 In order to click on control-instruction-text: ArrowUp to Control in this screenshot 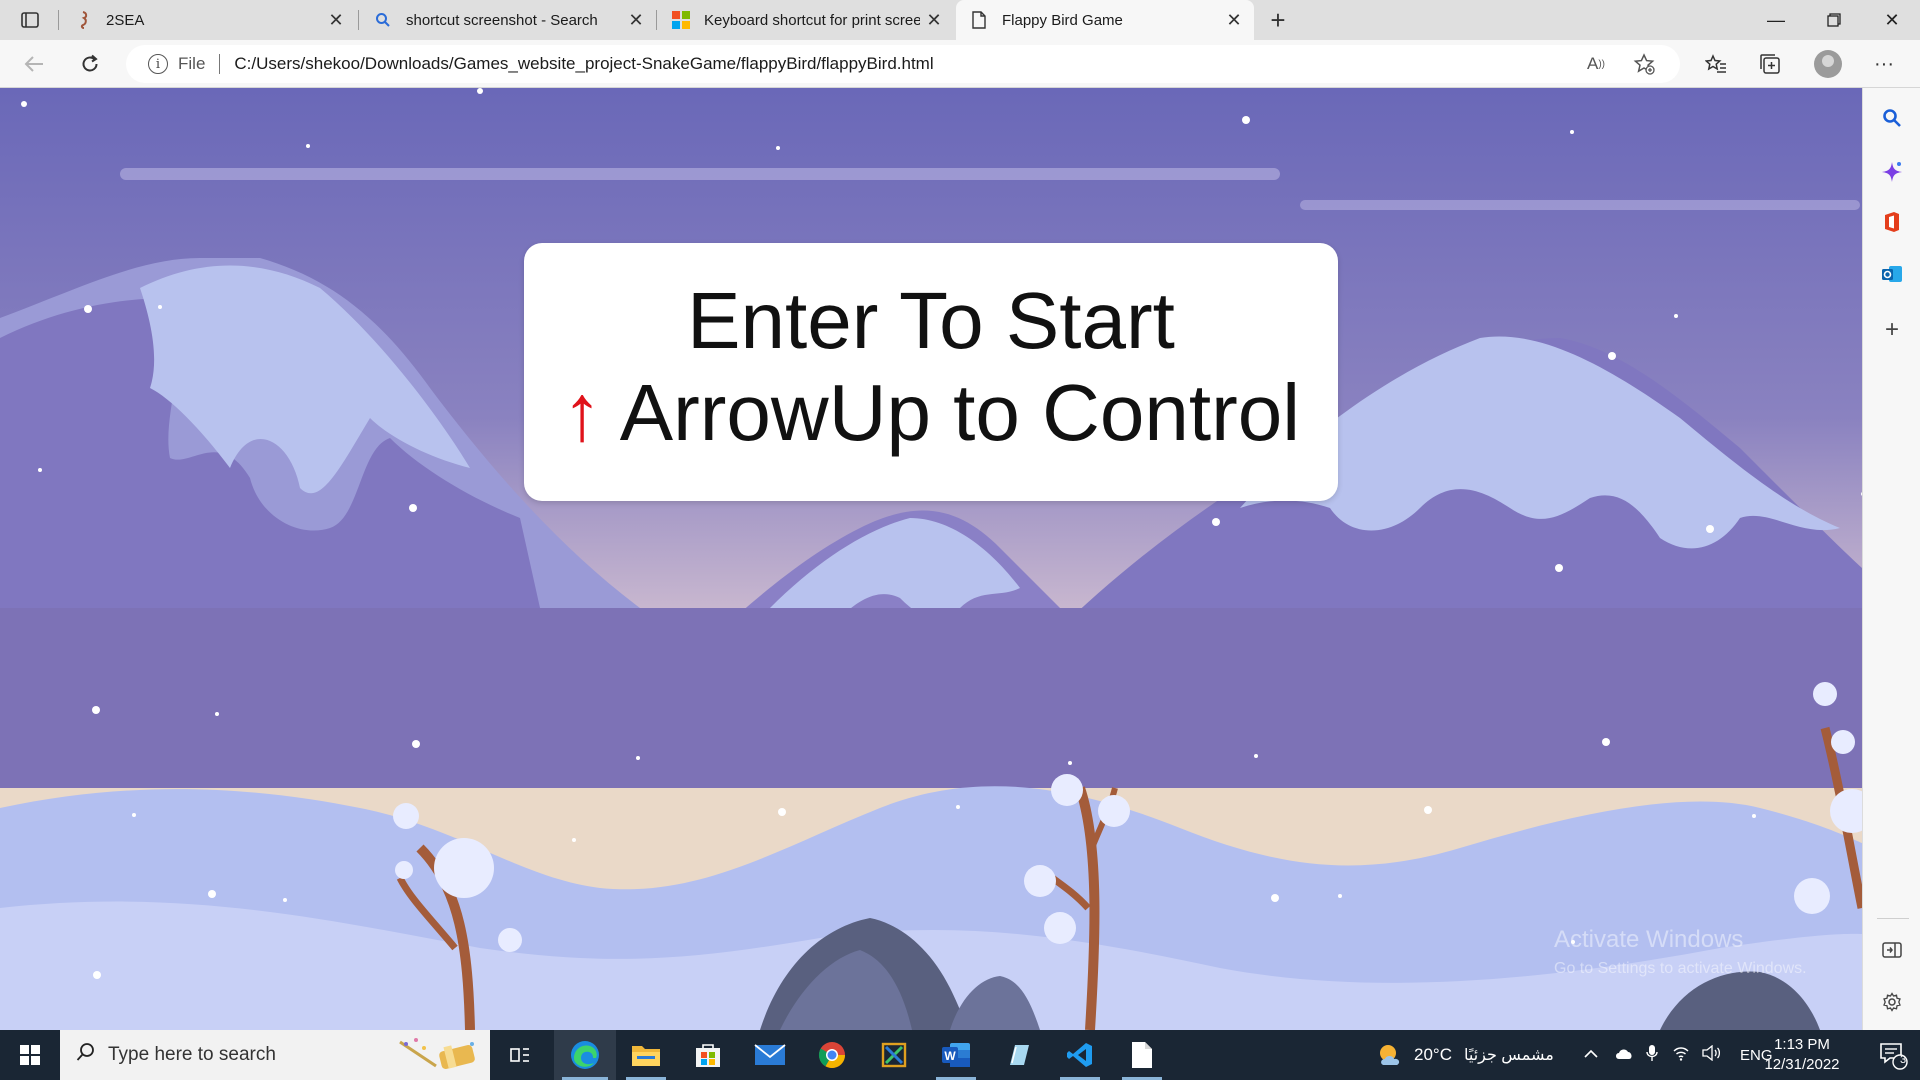, I will do `click(960, 412)`.